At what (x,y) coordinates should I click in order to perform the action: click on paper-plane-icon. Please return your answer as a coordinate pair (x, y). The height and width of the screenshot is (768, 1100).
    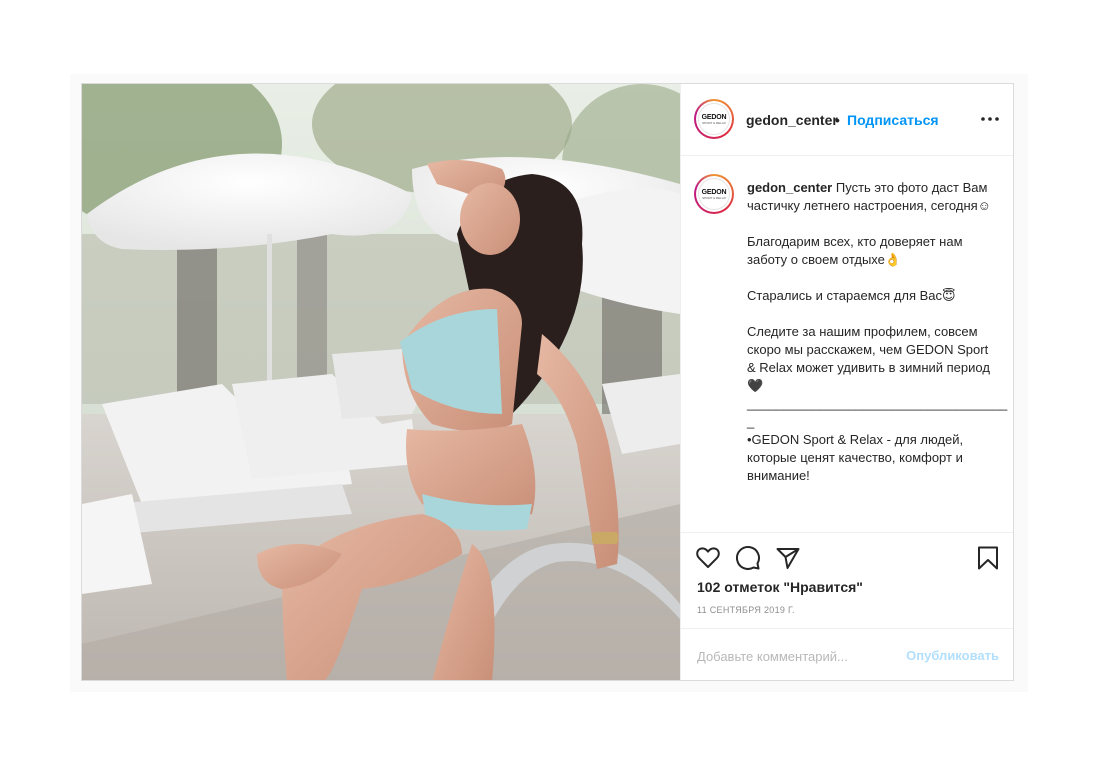
    Looking at the image, I should click on (788, 558).